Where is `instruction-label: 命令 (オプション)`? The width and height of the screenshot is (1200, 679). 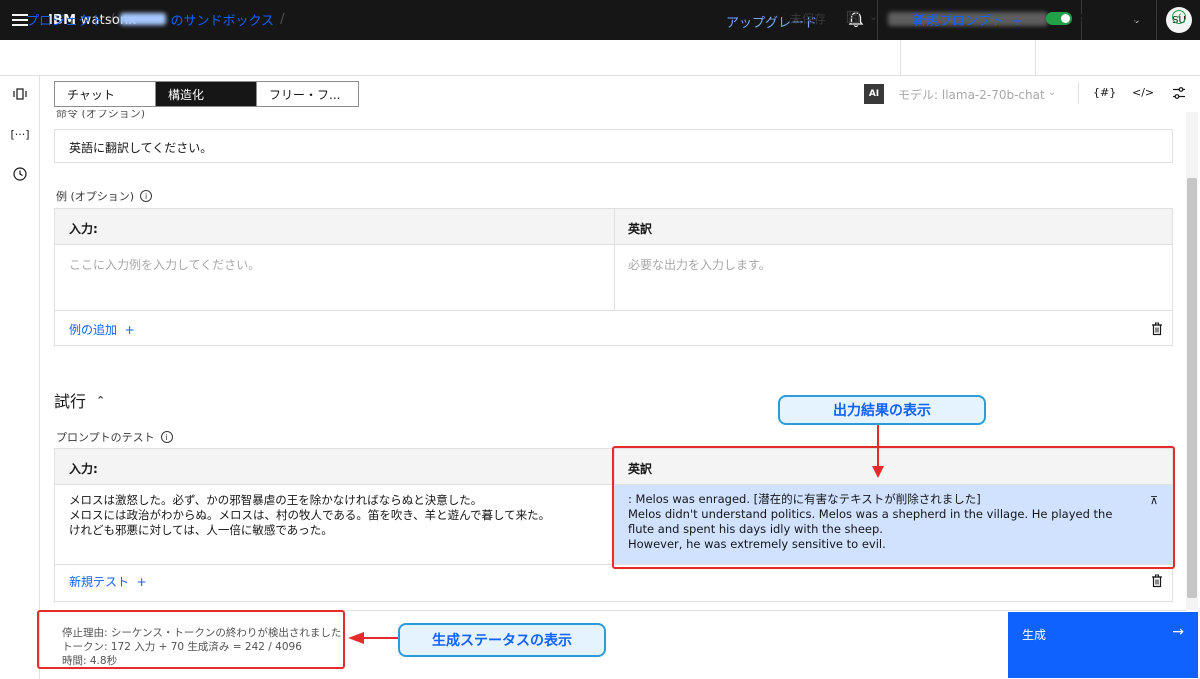
instruction-label: 命令 (オプション) is located at coordinates (101, 115).